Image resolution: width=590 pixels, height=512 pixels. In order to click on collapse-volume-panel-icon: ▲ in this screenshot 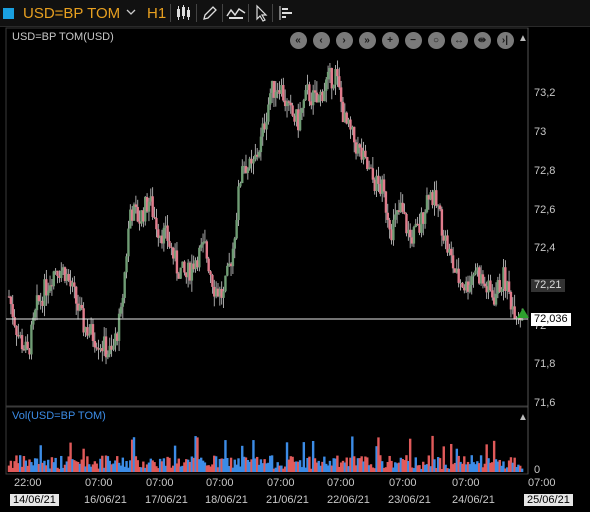, I will do `click(523, 418)`.